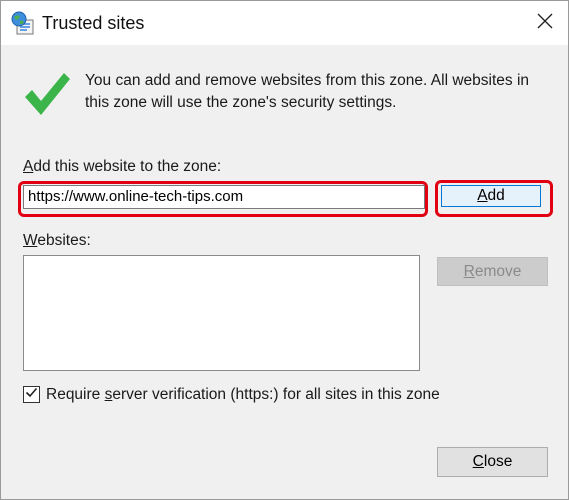  Describe the element at coordinates (491, 196) in the screenshot. I see `add-button: Add` at that location.